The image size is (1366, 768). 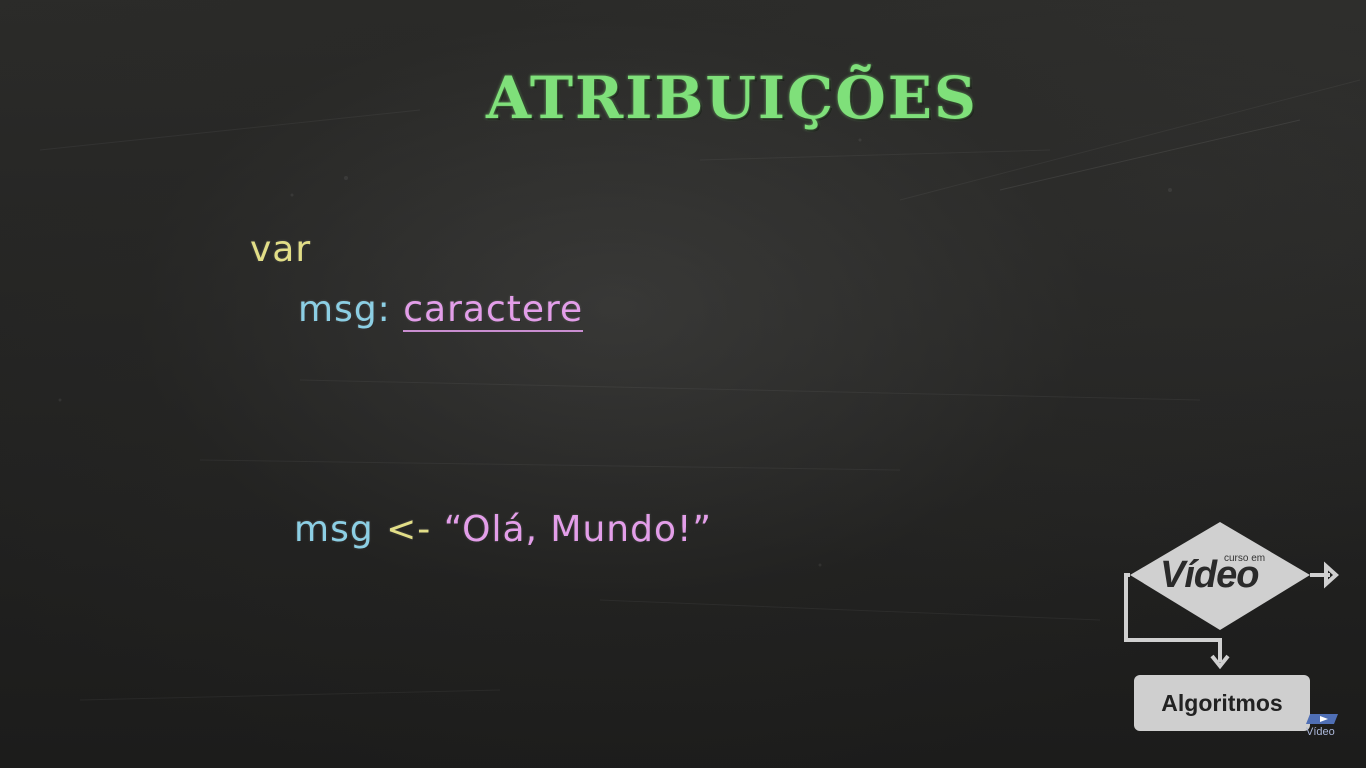 I want to click on logo-video-label: Vídeo, so click(x=1209, y=575).